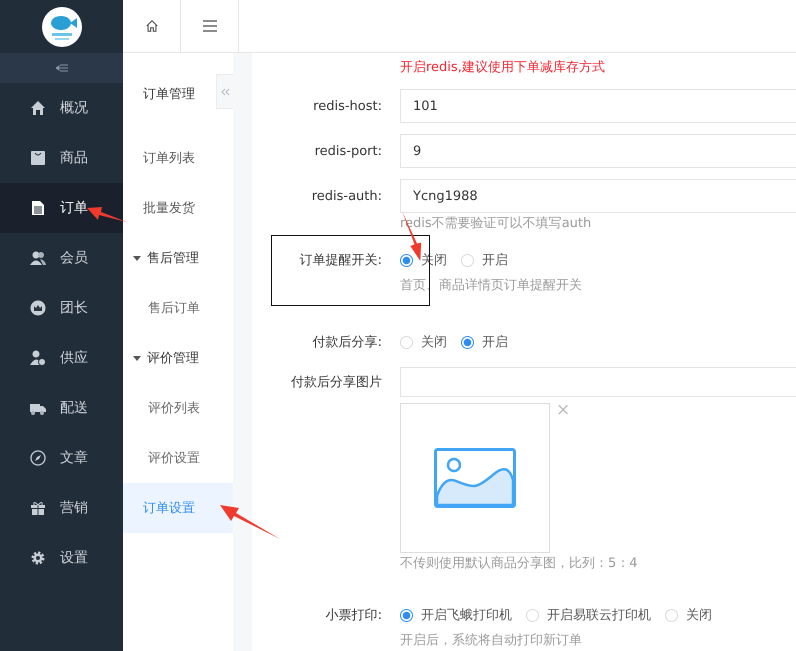  I want to click on field-label: 付款后分享:, so click(347, 342).